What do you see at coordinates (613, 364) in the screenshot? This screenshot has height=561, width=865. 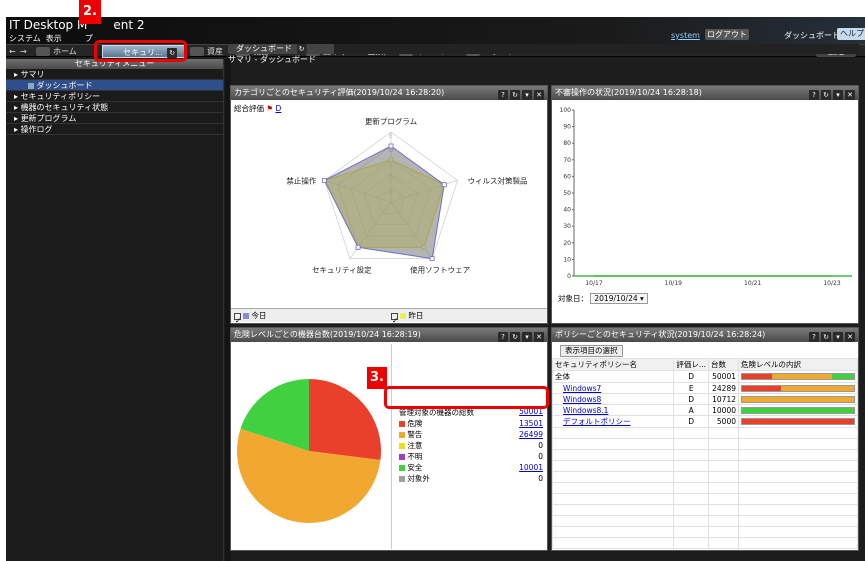 I see `col-header: セキュリティポリシー名` at bounding box center [613, 364].